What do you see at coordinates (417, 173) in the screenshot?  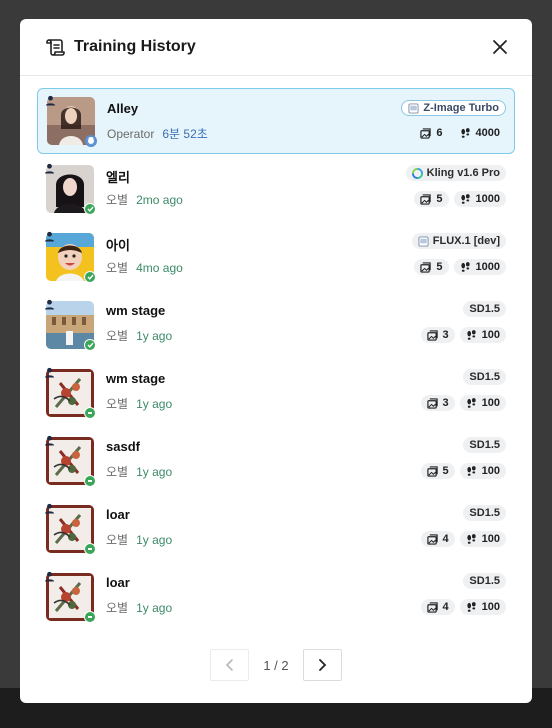 I see `kling-logo-icon` at bounding box center [417, 173].